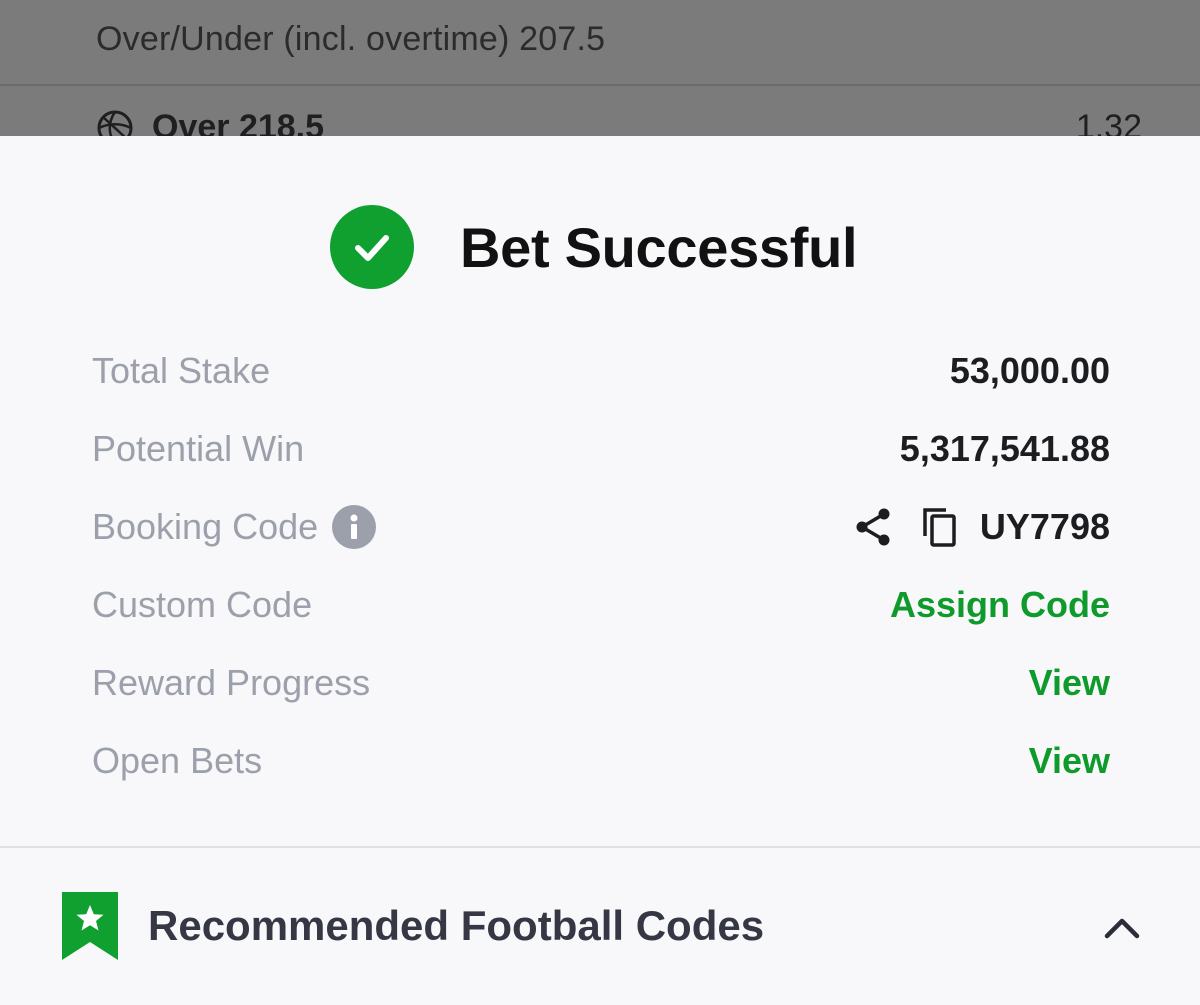  What do you see at coordinates (90, 926) in the screenshot?
I see `bookmark-star-icon` at bounding box center [90, 926].